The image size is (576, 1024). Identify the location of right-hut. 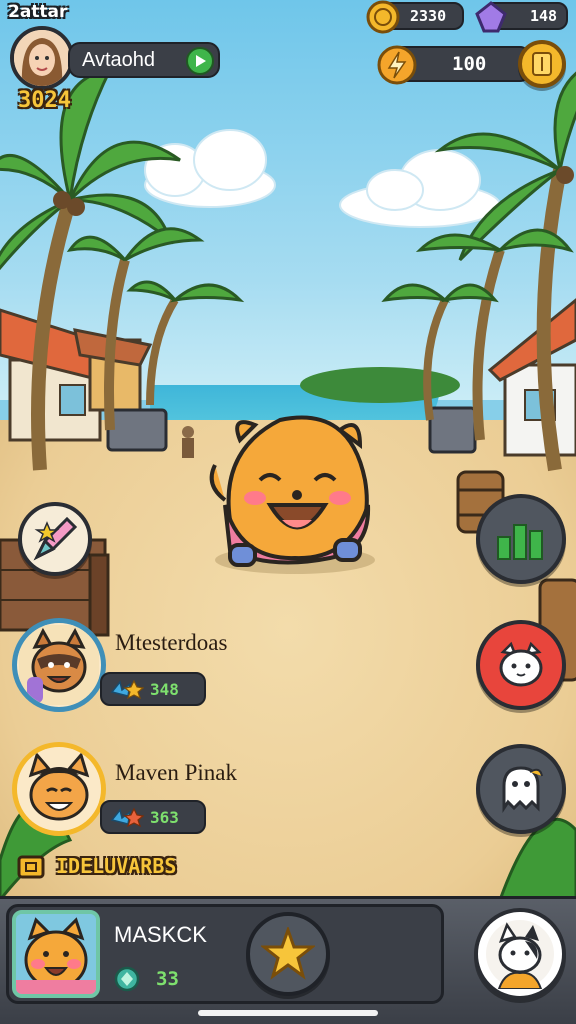
(531, 377).